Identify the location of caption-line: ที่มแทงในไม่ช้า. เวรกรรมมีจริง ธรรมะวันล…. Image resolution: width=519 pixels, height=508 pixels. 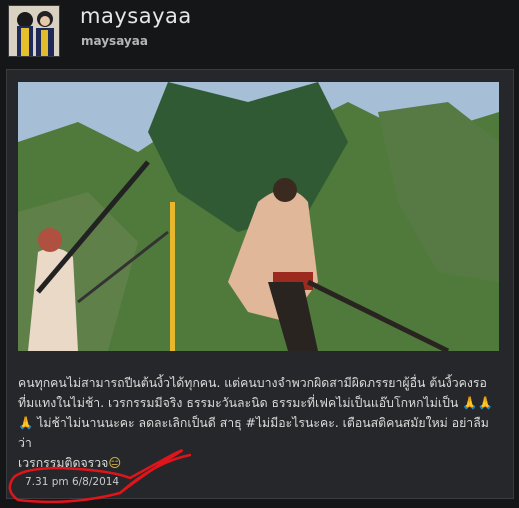
(255, 403).